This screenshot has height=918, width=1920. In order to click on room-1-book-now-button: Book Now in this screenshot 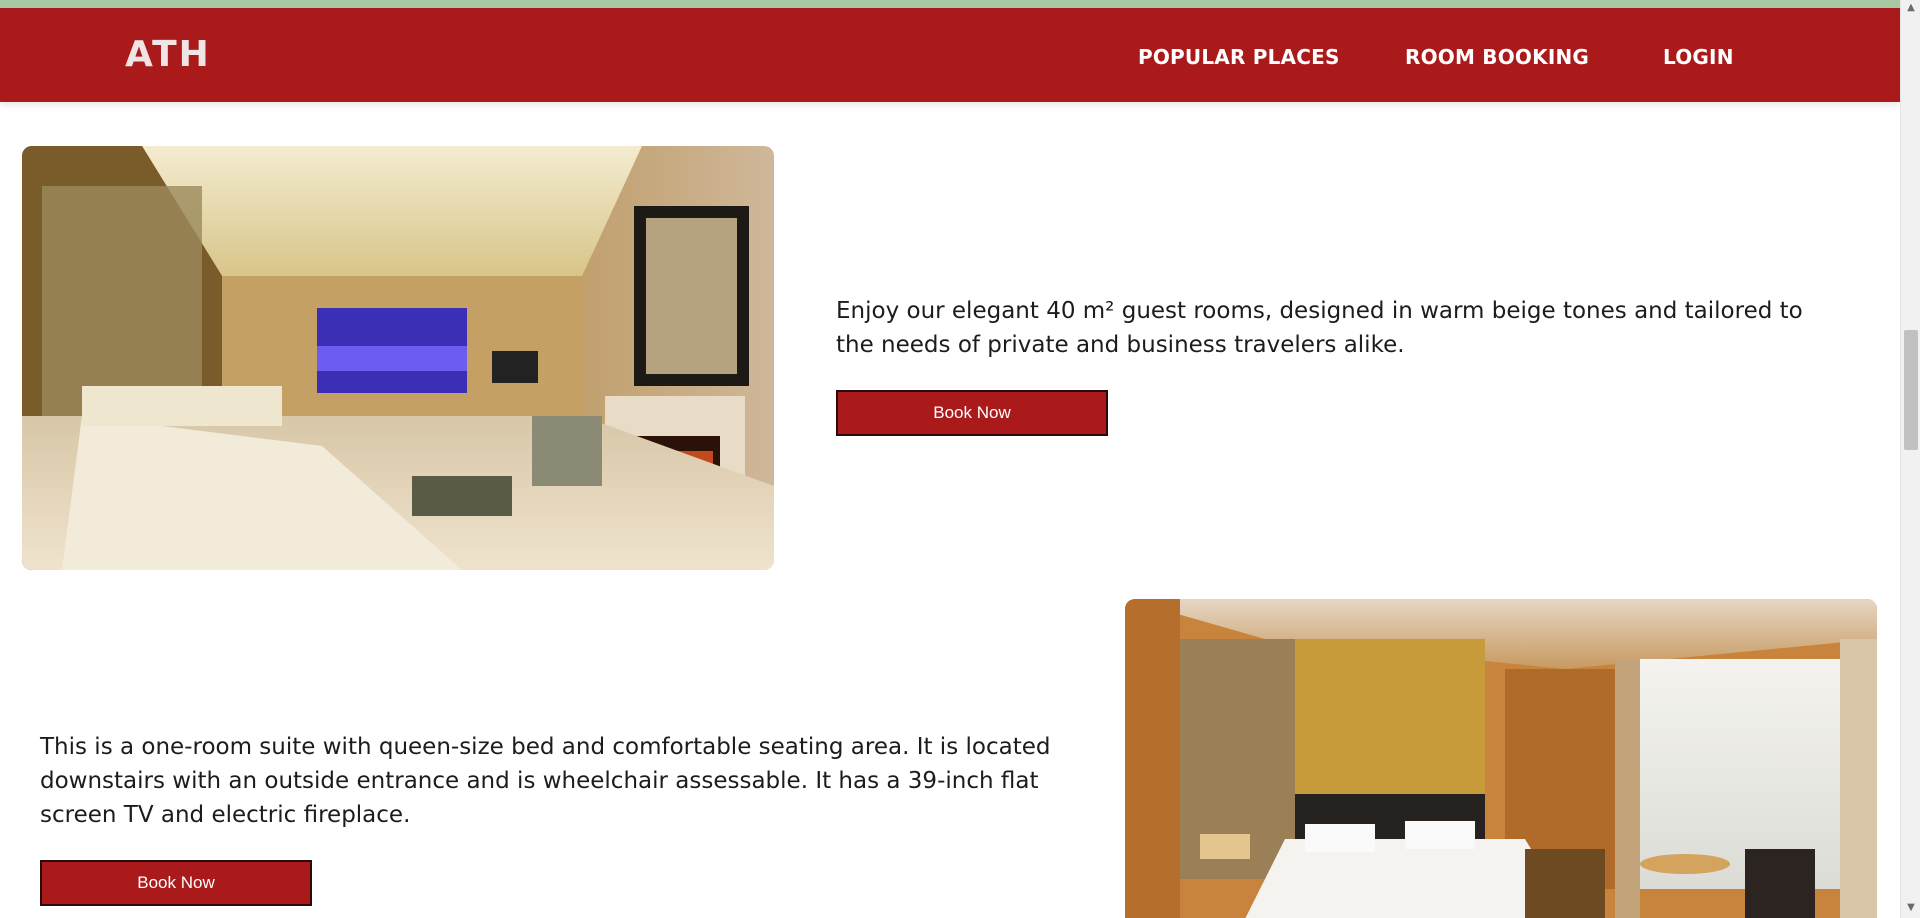, I will do `click(972, 413)`.